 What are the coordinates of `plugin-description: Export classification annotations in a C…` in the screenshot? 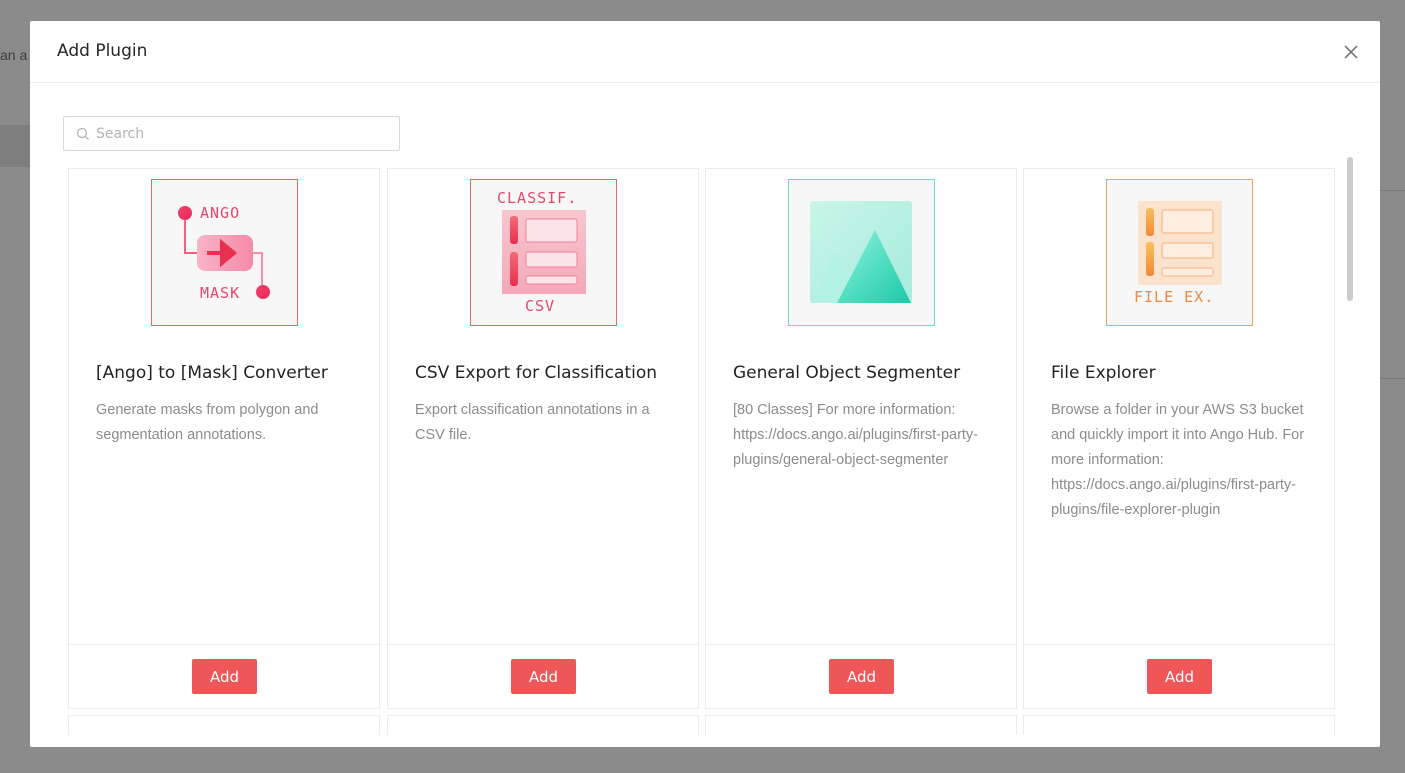 It's located at (532, 422).